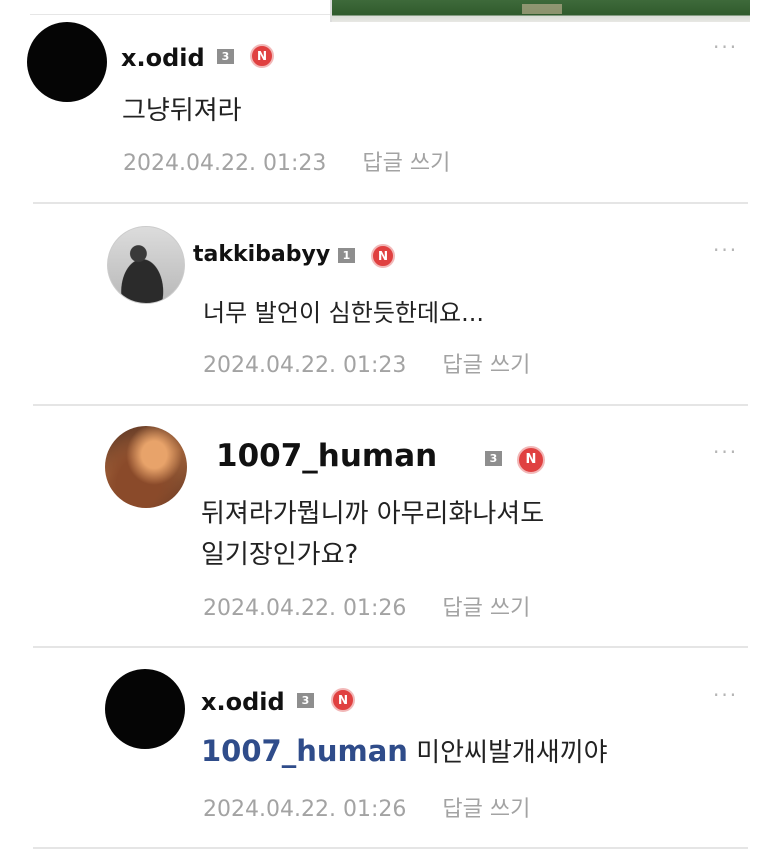  I want to click on comment-text-line-2: 일기장인가요?, so click(280, 555).